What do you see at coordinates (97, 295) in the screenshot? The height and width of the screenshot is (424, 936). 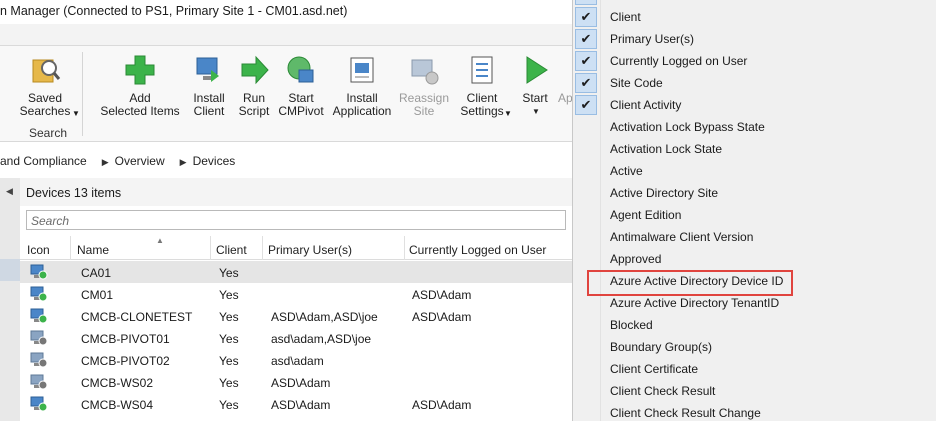 I see `cell-name: CM01` at bounding box center [97, 295].